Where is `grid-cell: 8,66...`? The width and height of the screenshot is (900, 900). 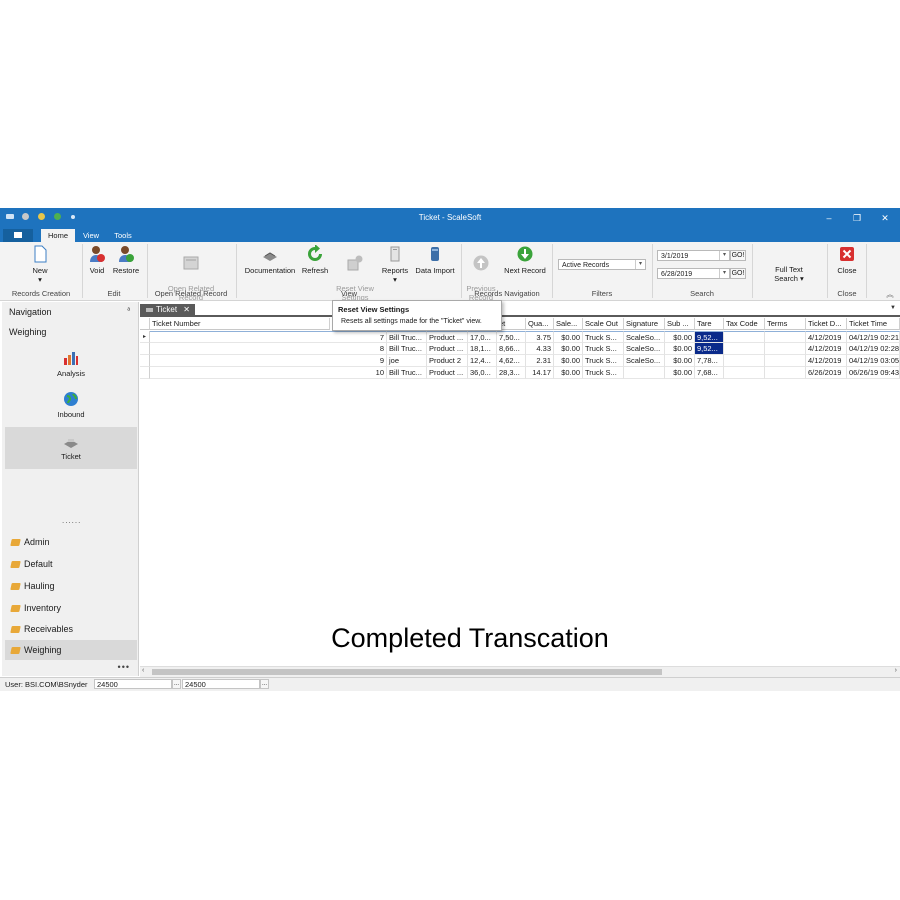 grid-cell: 8,66... is located at coordinates (511, 349).